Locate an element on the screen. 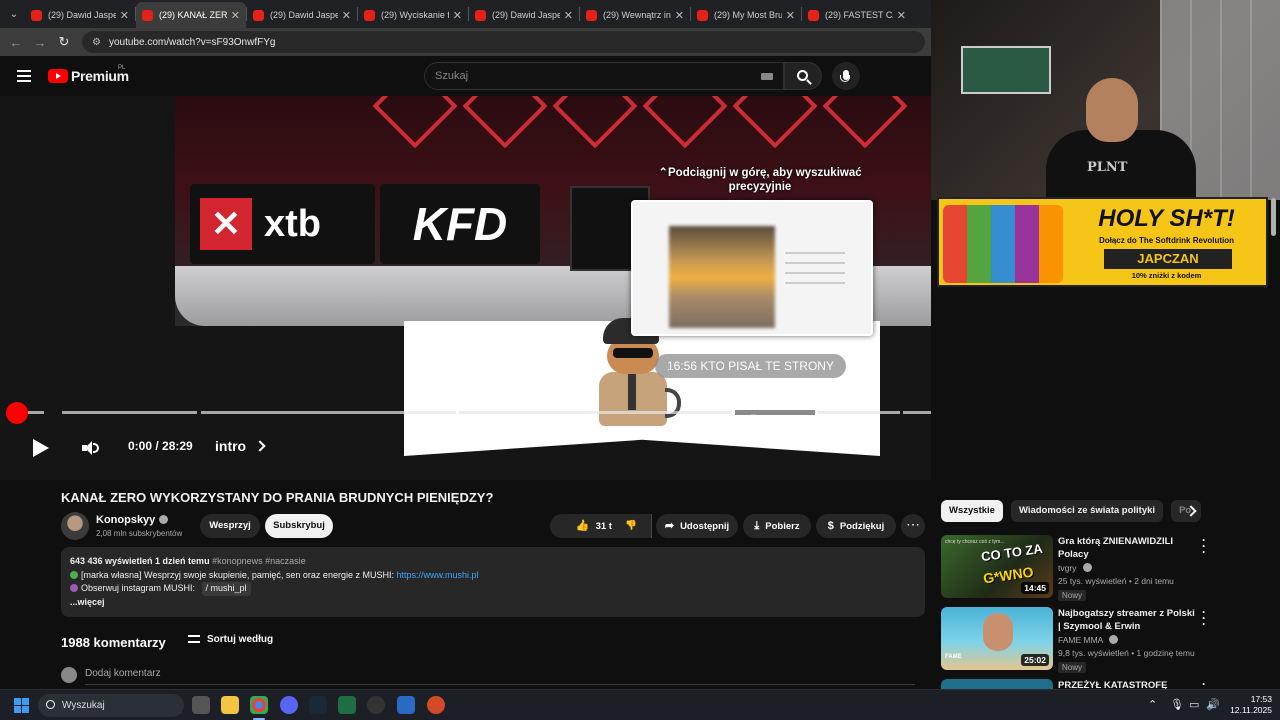 The width and height of the screenshot is (1280, 720). view-stats: 643 436 wyświetleń 1 dzień temu is located at coordinates (140, 561).